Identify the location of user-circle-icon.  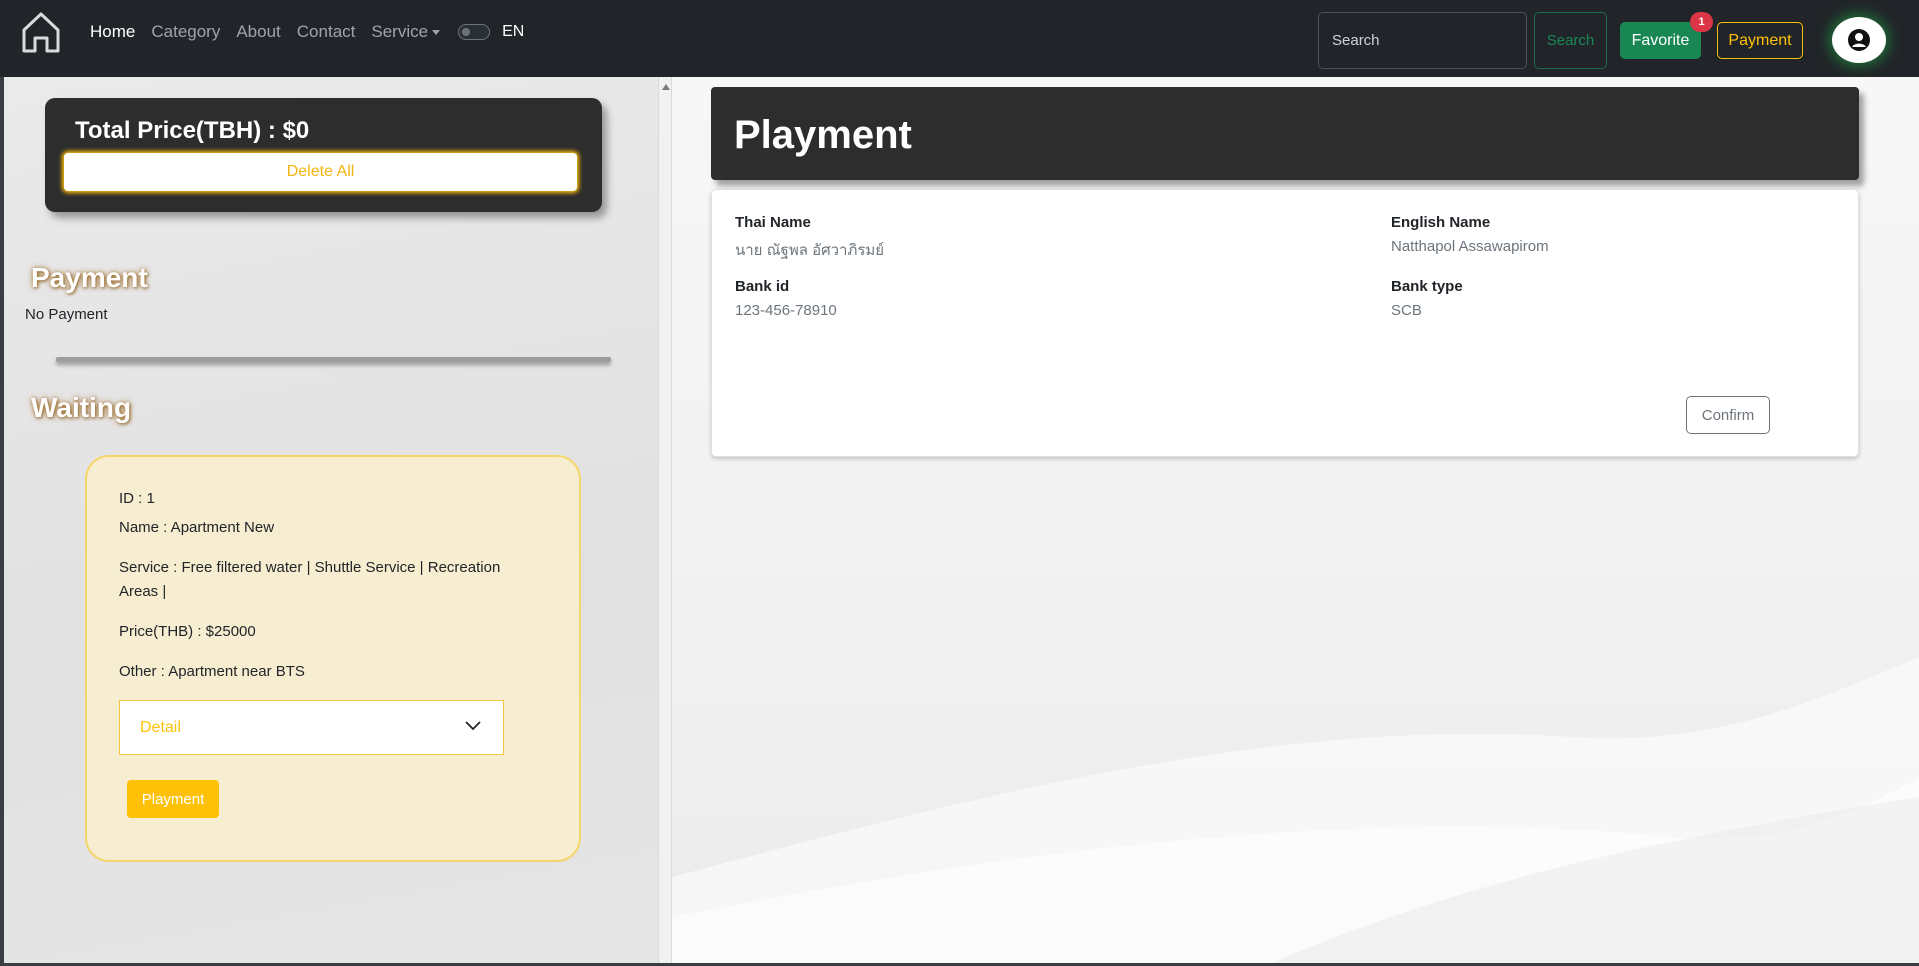
(1859, 40).